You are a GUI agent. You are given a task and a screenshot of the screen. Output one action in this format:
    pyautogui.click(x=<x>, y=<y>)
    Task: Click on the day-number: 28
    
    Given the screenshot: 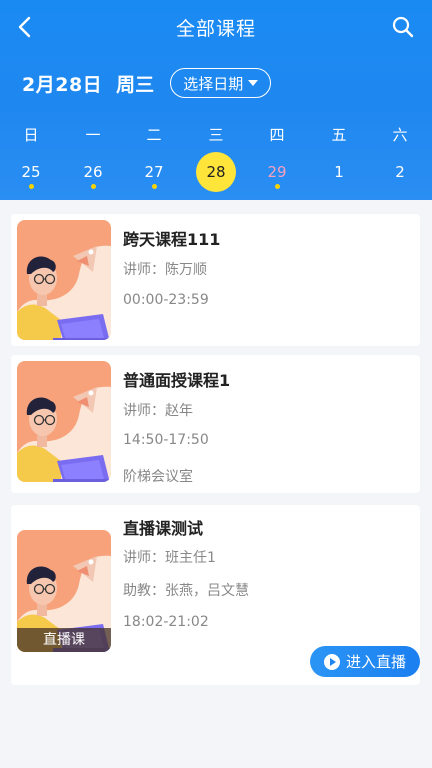 What is the action you would take?
    pyautogui.click(x=216, y=172)
    